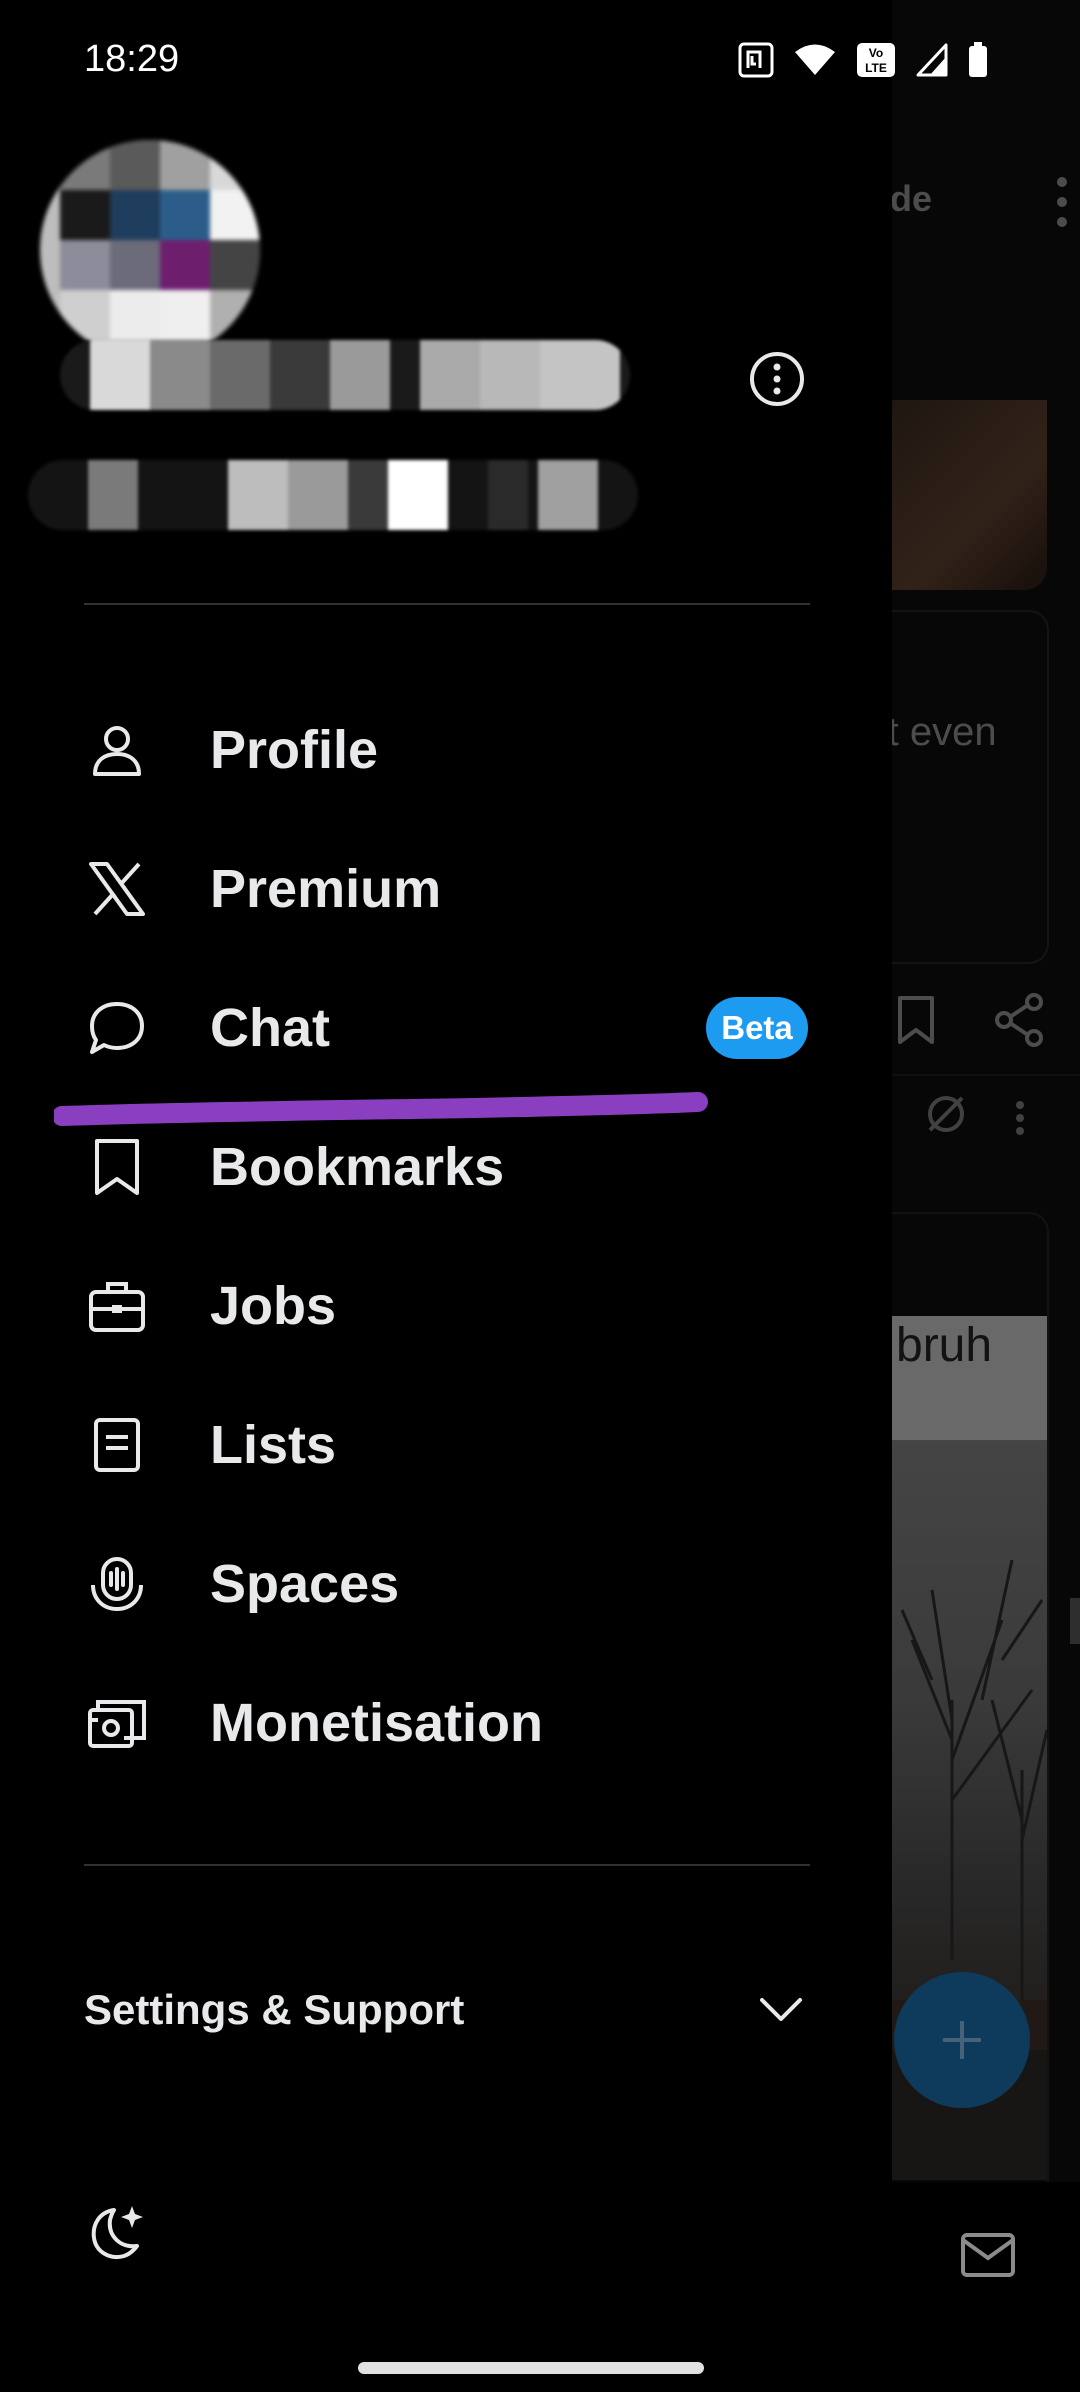 This screenshot has width=1080, height=2392. What do you see at coordinates (540, 65) in the screenshot?
I see `status-bar: 18:29 Vo LTE` at bounding box center [540, 65].